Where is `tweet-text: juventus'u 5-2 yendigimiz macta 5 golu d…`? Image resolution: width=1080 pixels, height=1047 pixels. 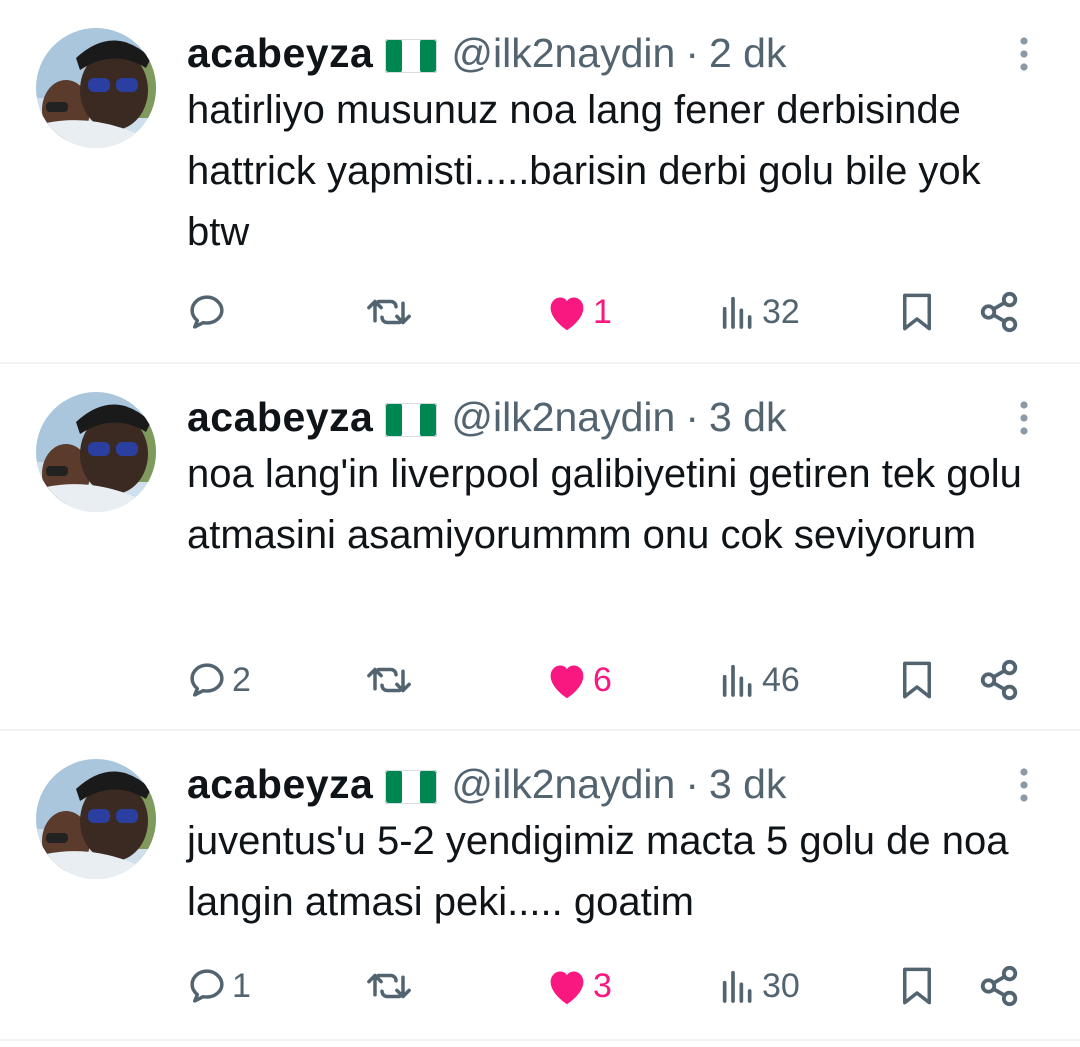 tweet-text: juventus'u 5-2 yendigimiz macta 5 golu d… is located at coordinates (598, 871).